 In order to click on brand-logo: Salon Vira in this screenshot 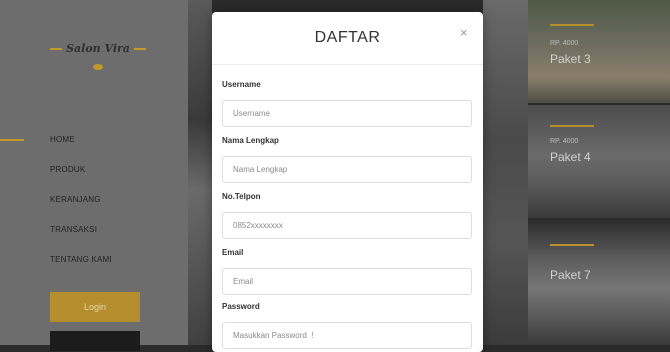, I will do `click(98, 55)`.